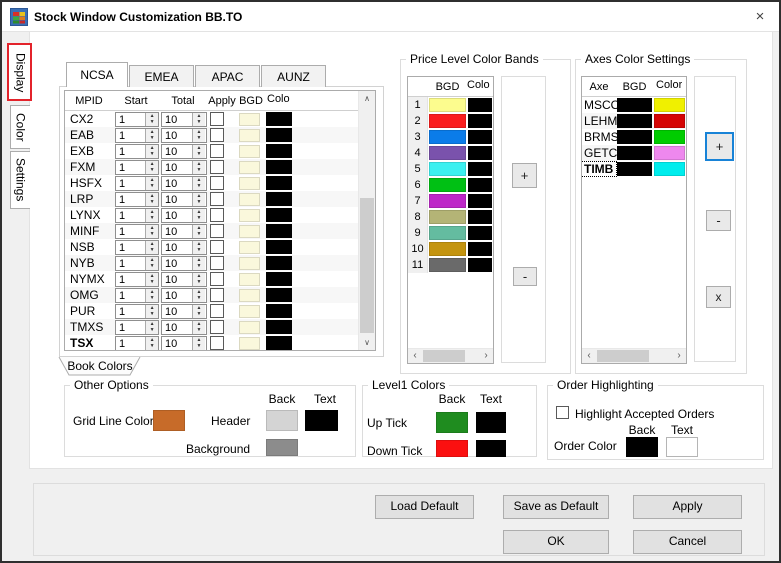  Describe the element at coordinates (415, 356) in the screenshot. I see `scroll-left-icon: ‹` at that location.